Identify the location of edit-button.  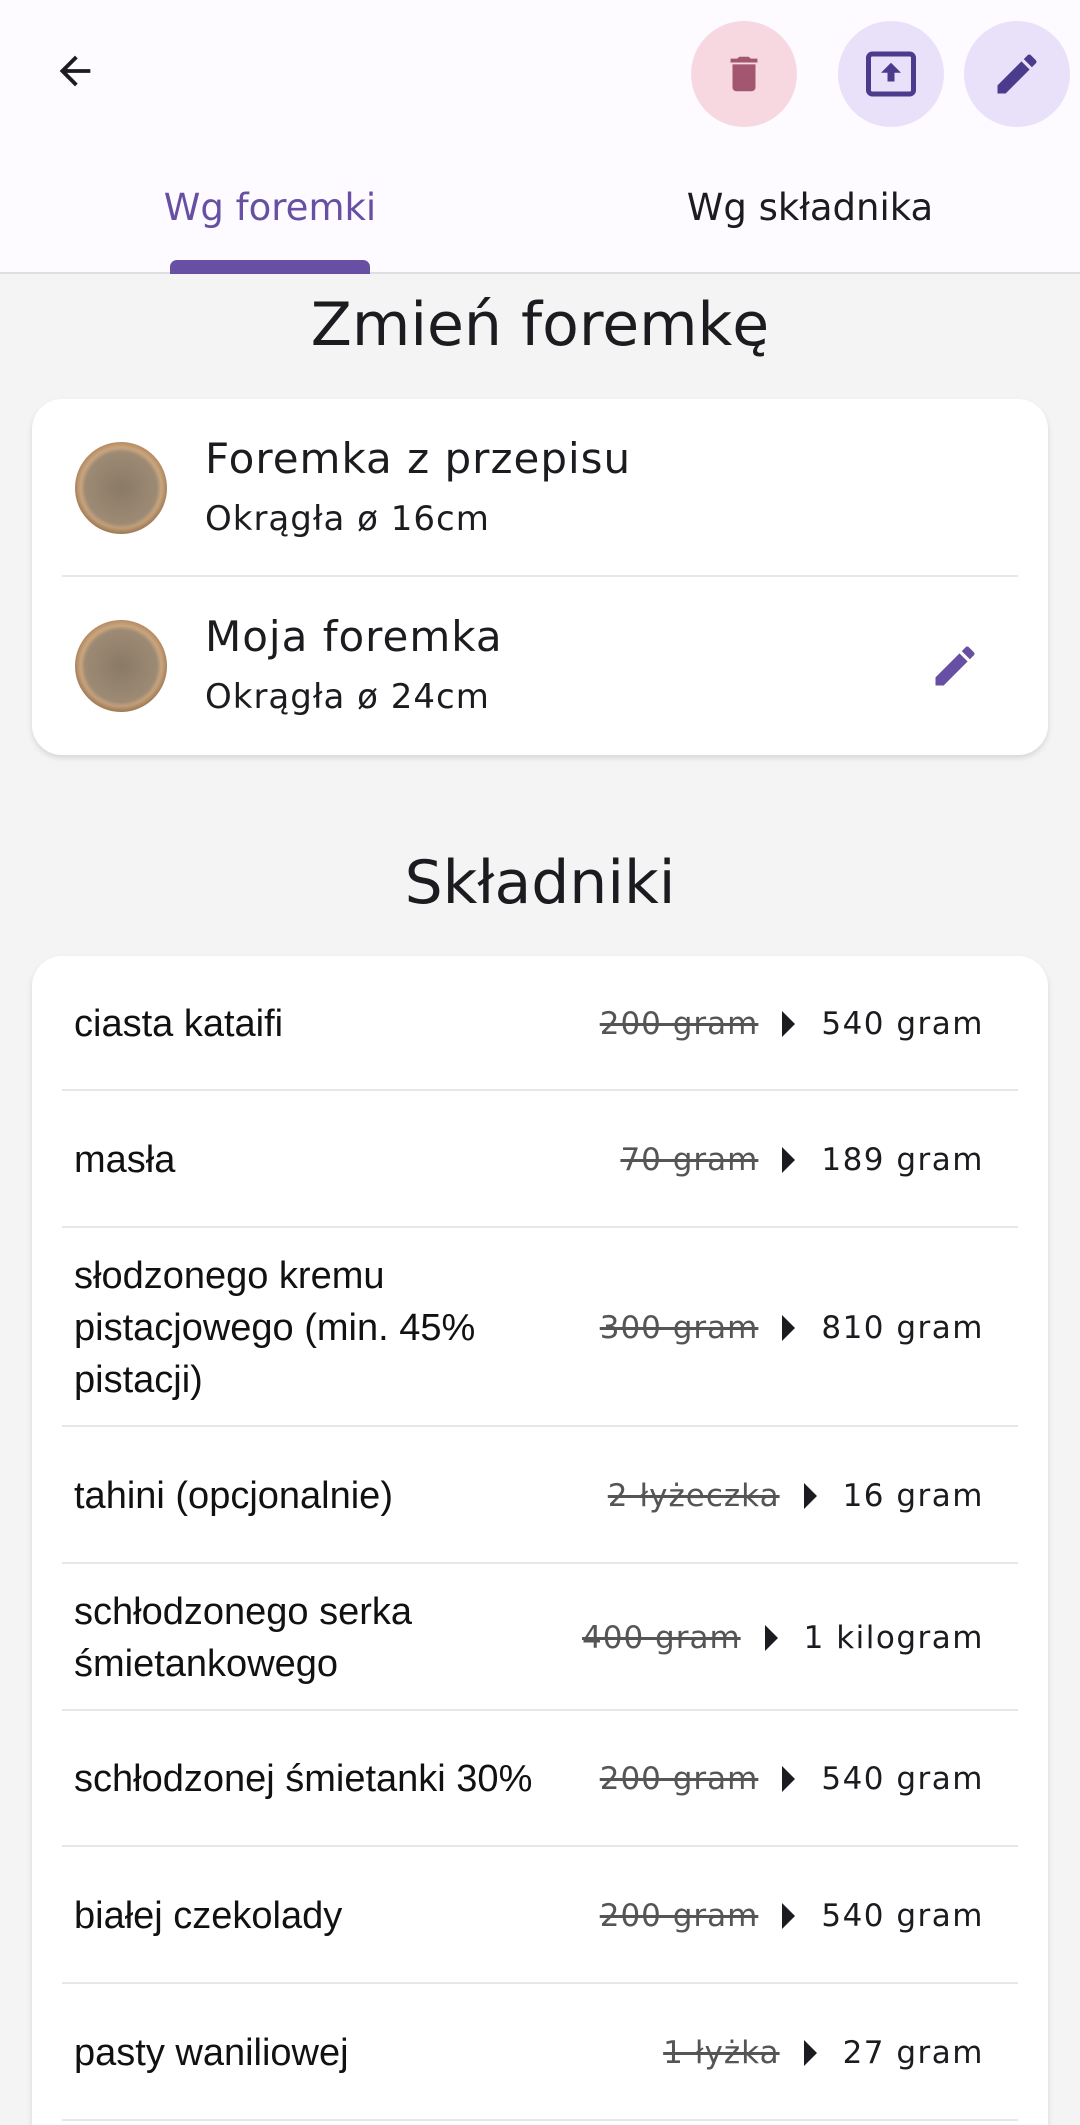
(1017, 74).